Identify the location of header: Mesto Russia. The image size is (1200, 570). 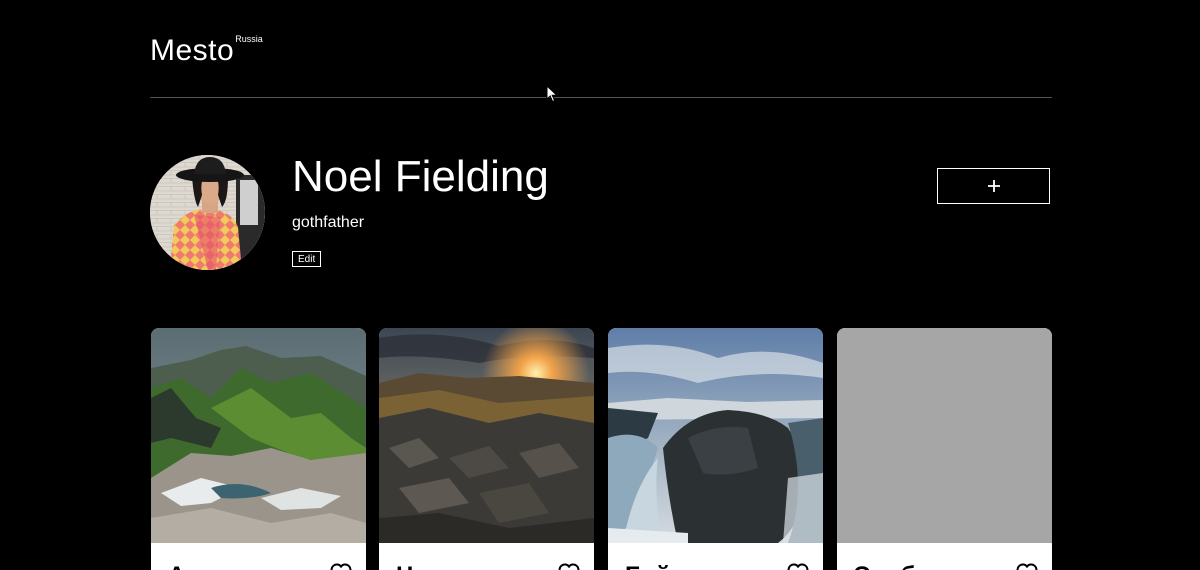
(601, 49).